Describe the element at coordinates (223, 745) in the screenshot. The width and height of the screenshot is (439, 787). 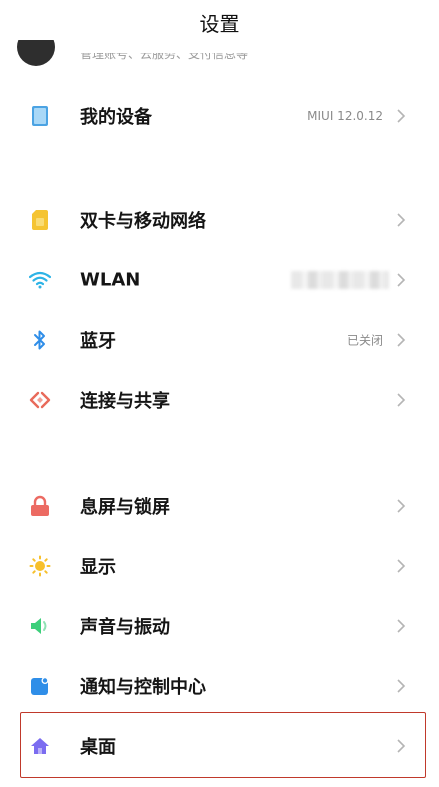
I see `selection-highlight-box` at that location.